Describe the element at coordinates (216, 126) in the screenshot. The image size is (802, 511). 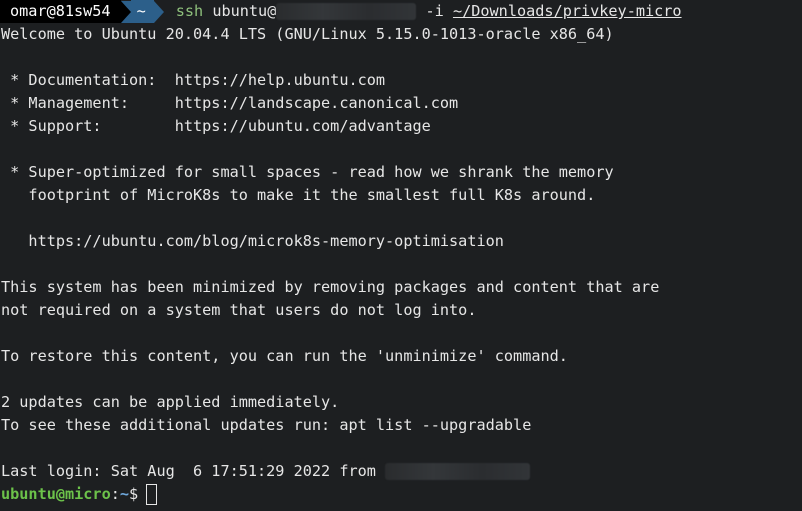
I see `motd-support: * Support: https://ubuntu.com/advantage` at that location.